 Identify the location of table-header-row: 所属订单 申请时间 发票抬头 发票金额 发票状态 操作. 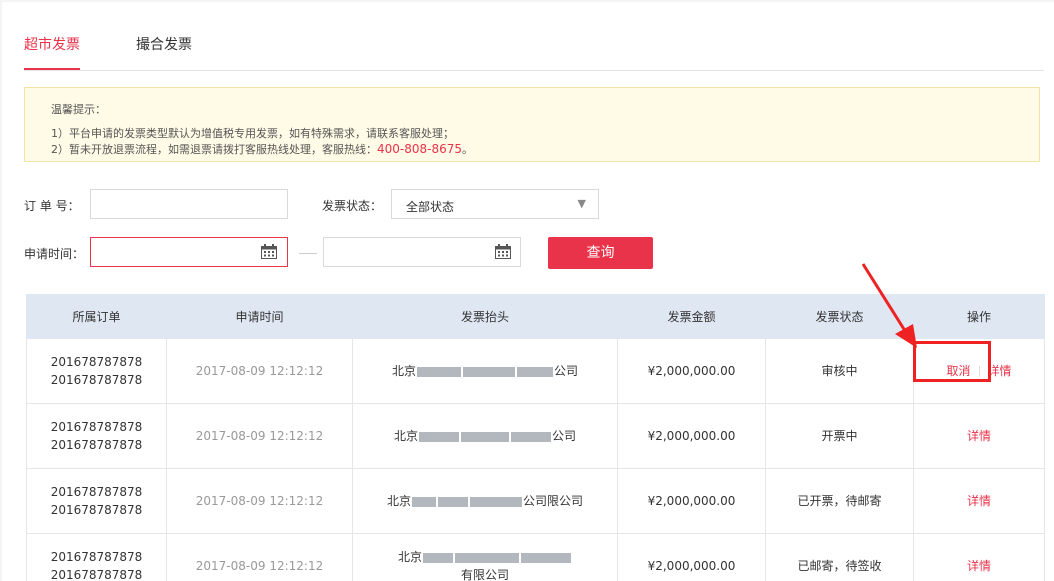
(535, 316).